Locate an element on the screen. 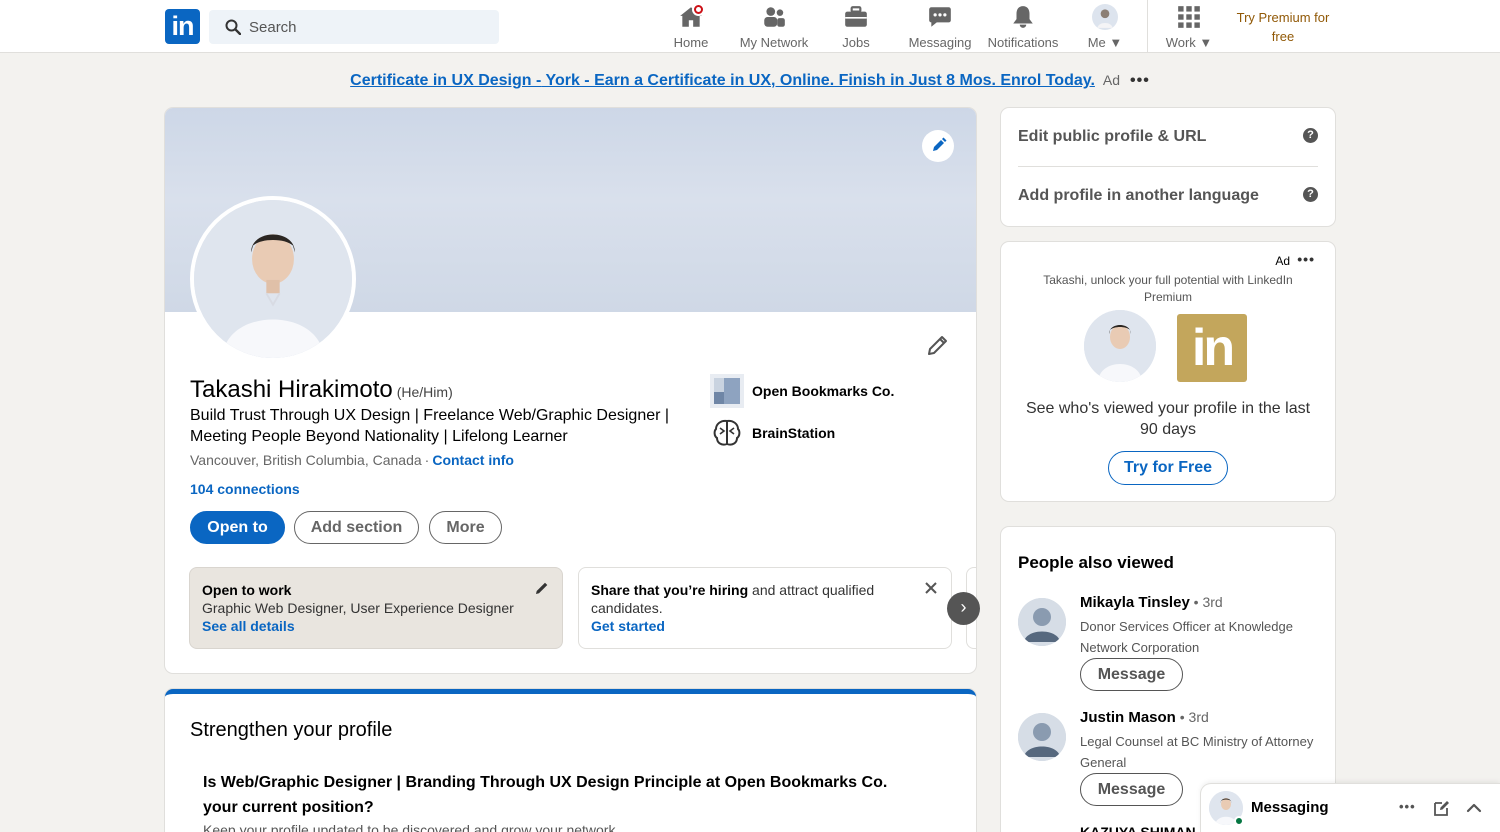 This screenshot has height=832, width=1500. location-text: Vancouver, British Columbia, Canada is located at coordinates (306, 460).